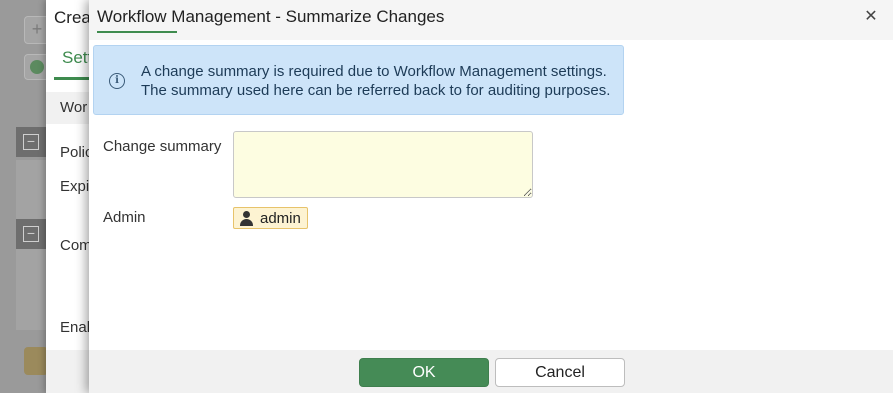  What do you see at coordinates (36, 361) in the screenshot?
I see `app-logo` at bounding box center [36, 361].